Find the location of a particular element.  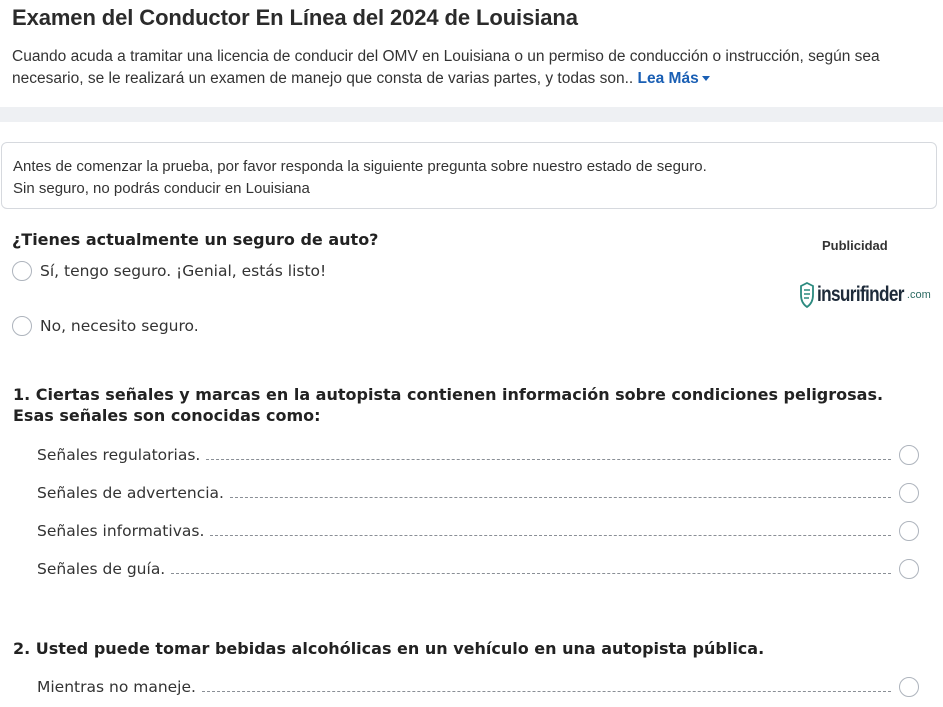

read-more-link: Lea Más is located at coordinates (674, 78).